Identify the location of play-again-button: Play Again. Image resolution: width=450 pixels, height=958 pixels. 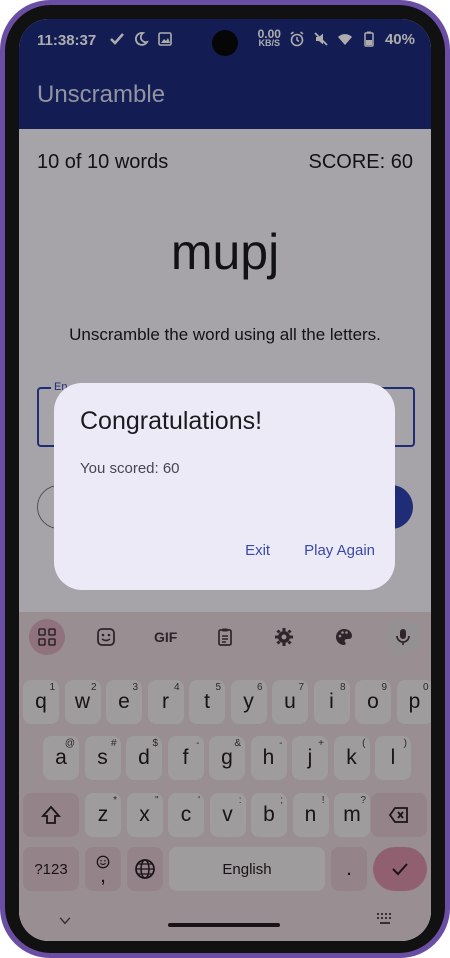
(339, 550).